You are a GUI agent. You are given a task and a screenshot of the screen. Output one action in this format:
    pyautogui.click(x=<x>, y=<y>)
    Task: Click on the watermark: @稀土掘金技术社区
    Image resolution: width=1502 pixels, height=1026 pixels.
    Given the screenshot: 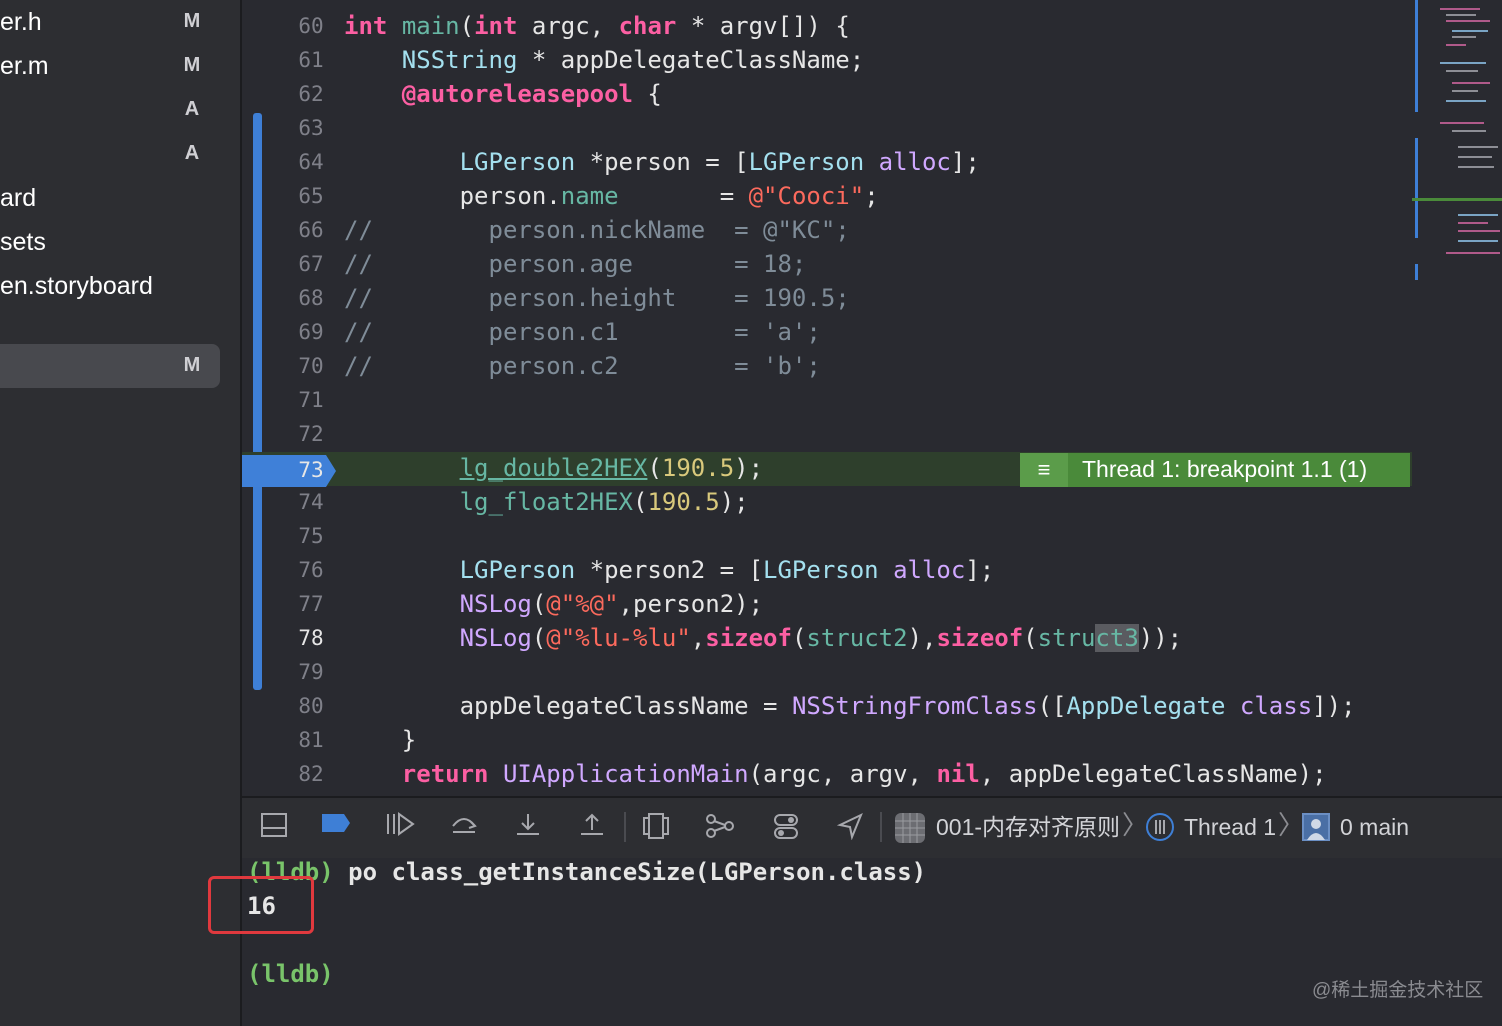 What is the action you would take?
    pyautogui.click(x=1398, y=990)
    